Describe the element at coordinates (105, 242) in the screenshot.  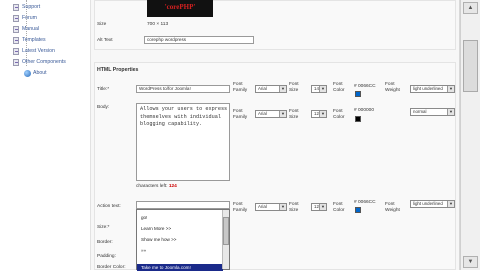
I see `border-label: Border:` at that location.